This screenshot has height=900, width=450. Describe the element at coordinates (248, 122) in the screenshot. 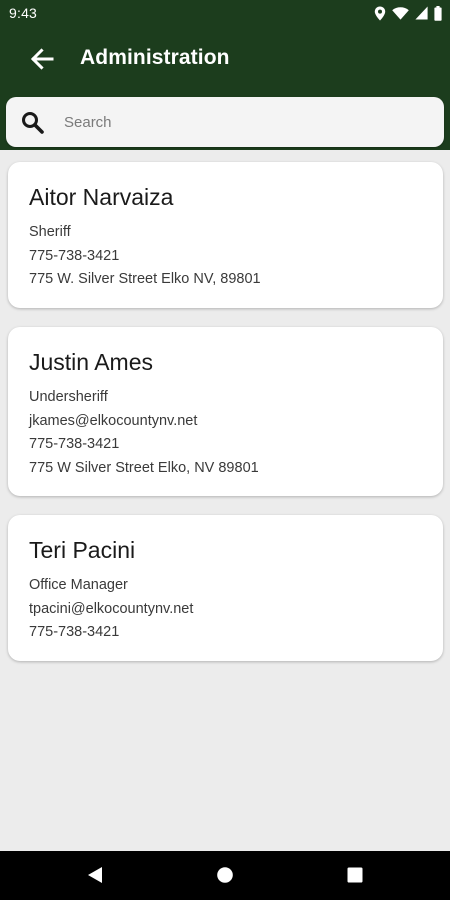

I see `search-input` at that location.